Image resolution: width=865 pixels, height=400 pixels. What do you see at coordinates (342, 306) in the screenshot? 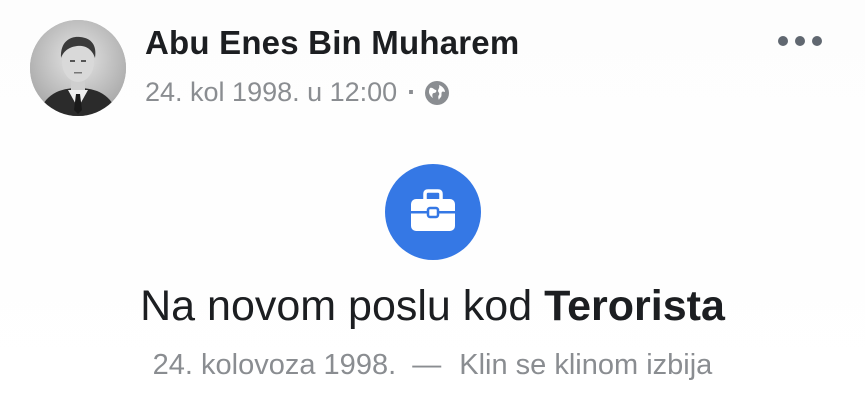
I see `life-event-title-prefix: Na novom poslu kod` at bounding box center [342, 306].